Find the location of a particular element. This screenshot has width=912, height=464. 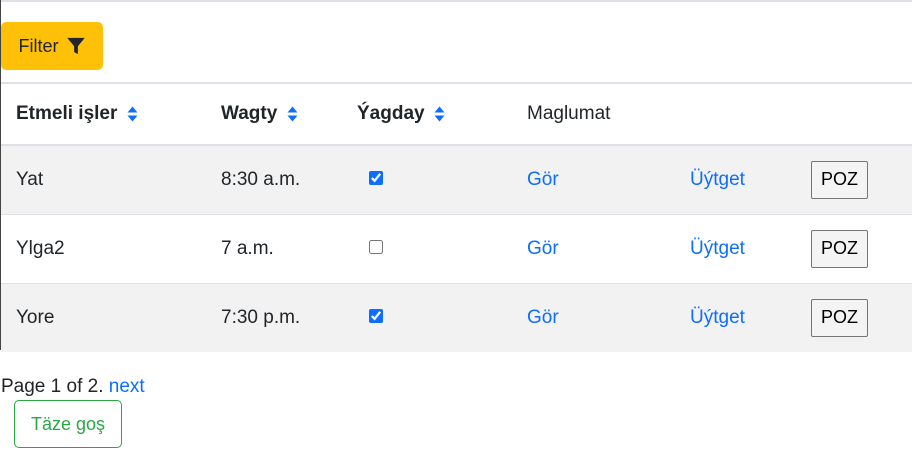

table-header-row: Etmeli işler Wagty Ýagday Maglumat is located at coordinates (456, 114).